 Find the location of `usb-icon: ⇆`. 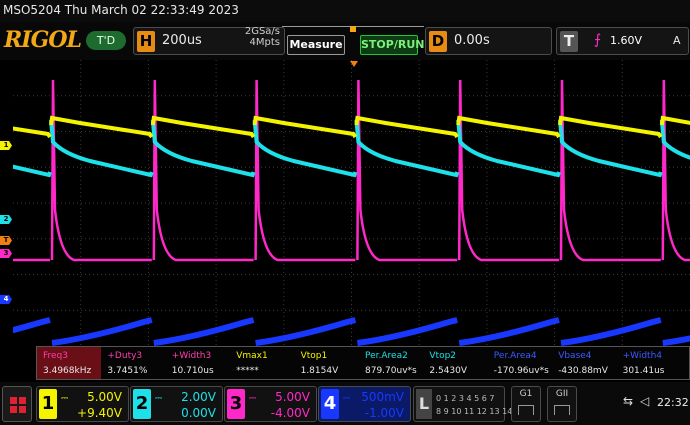

usb-icon: ⇆ is located at coordinates (628, 401).